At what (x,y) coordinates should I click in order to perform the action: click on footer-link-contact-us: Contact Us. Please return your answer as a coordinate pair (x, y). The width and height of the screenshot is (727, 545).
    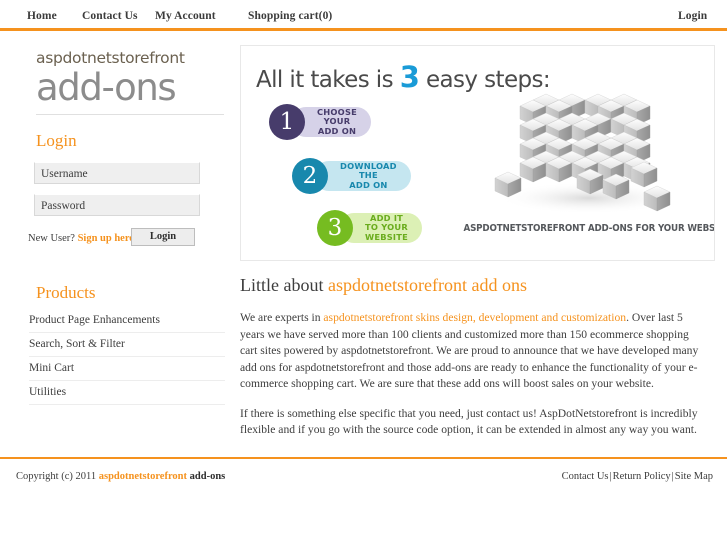
    Looking at the image, I should click on (585, 476).